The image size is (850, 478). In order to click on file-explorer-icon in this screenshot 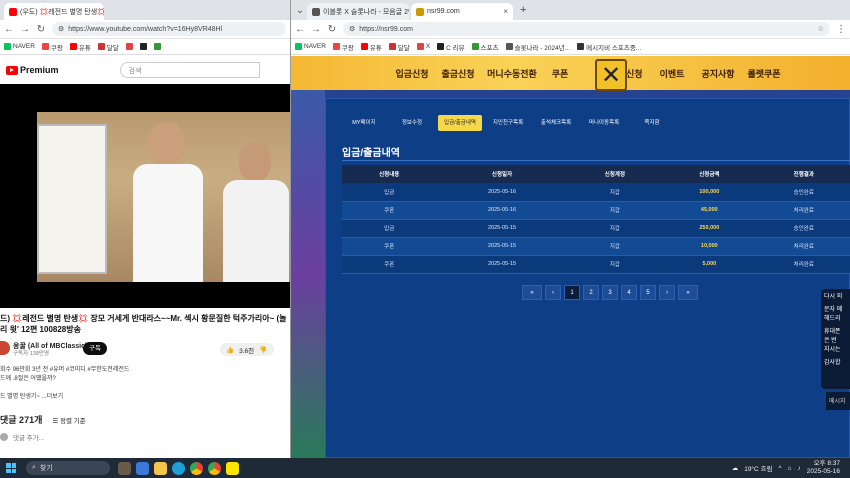, I will do `click(160, 468)`.